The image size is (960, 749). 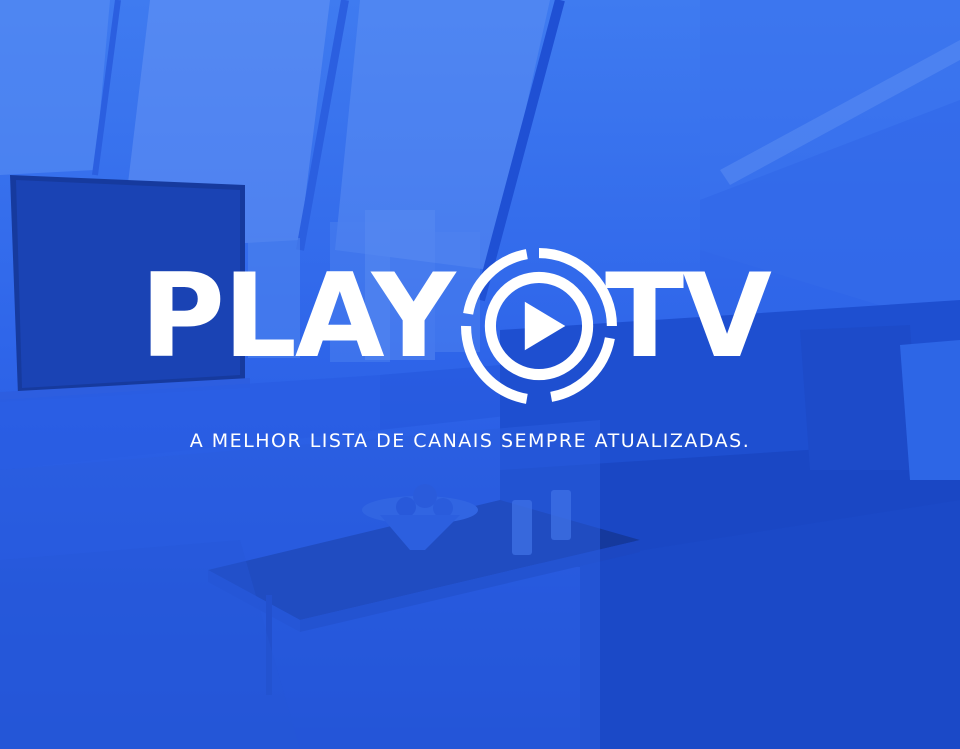 I want to click on brand-word-play: PLAY, so click(x=298, y=316).